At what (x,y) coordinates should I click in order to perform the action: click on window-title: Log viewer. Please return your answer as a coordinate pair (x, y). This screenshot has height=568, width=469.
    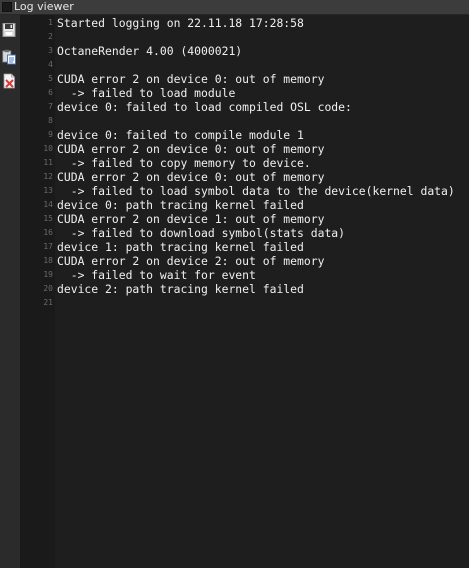
    Looking at the image, I should click on (44, 6).